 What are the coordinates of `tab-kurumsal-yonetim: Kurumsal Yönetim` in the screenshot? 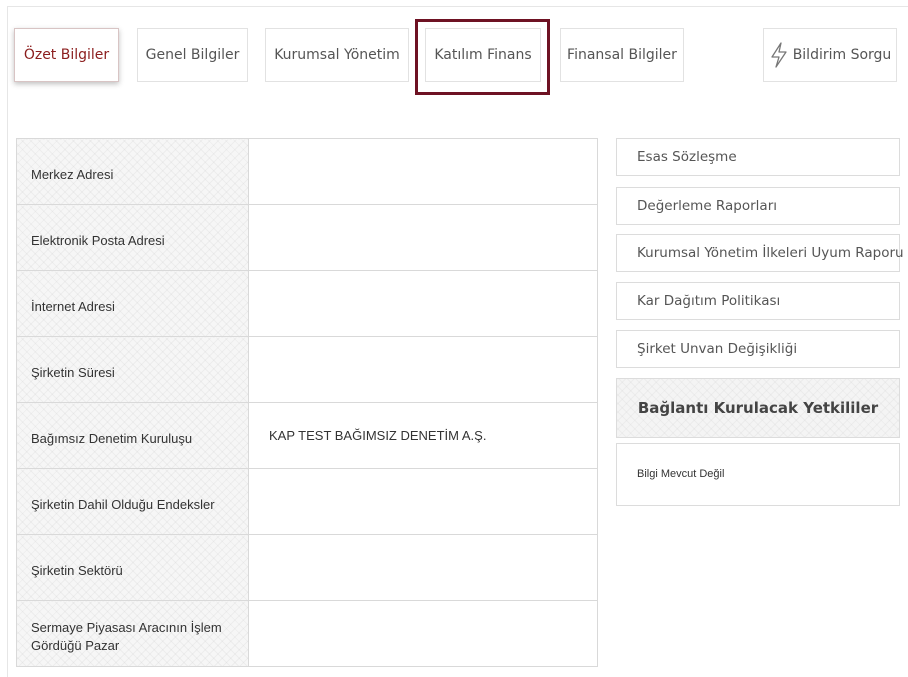 It's located at (337, 55).